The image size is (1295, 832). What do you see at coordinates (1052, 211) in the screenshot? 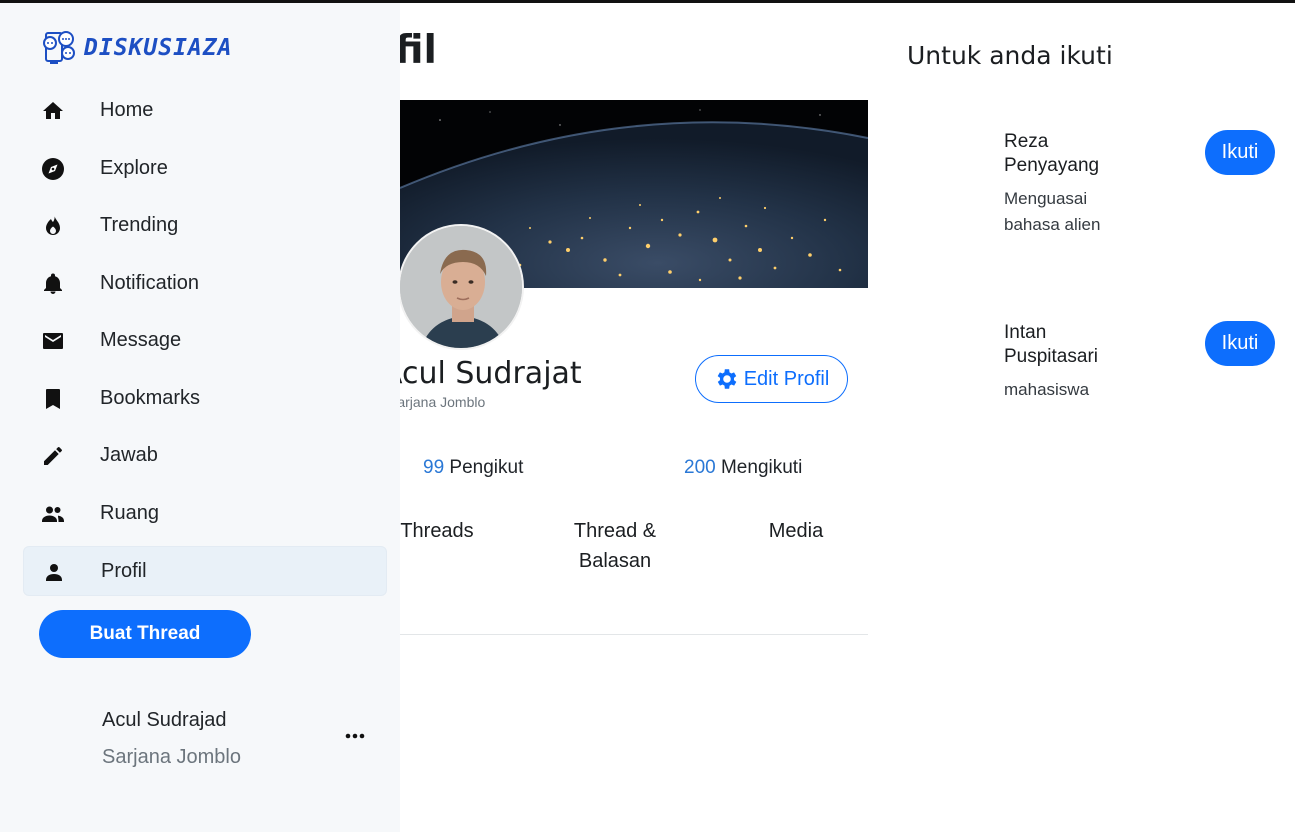
I see `suggestion-desc: Menguasai bahasa alien` at bounding box center [1052, 211].